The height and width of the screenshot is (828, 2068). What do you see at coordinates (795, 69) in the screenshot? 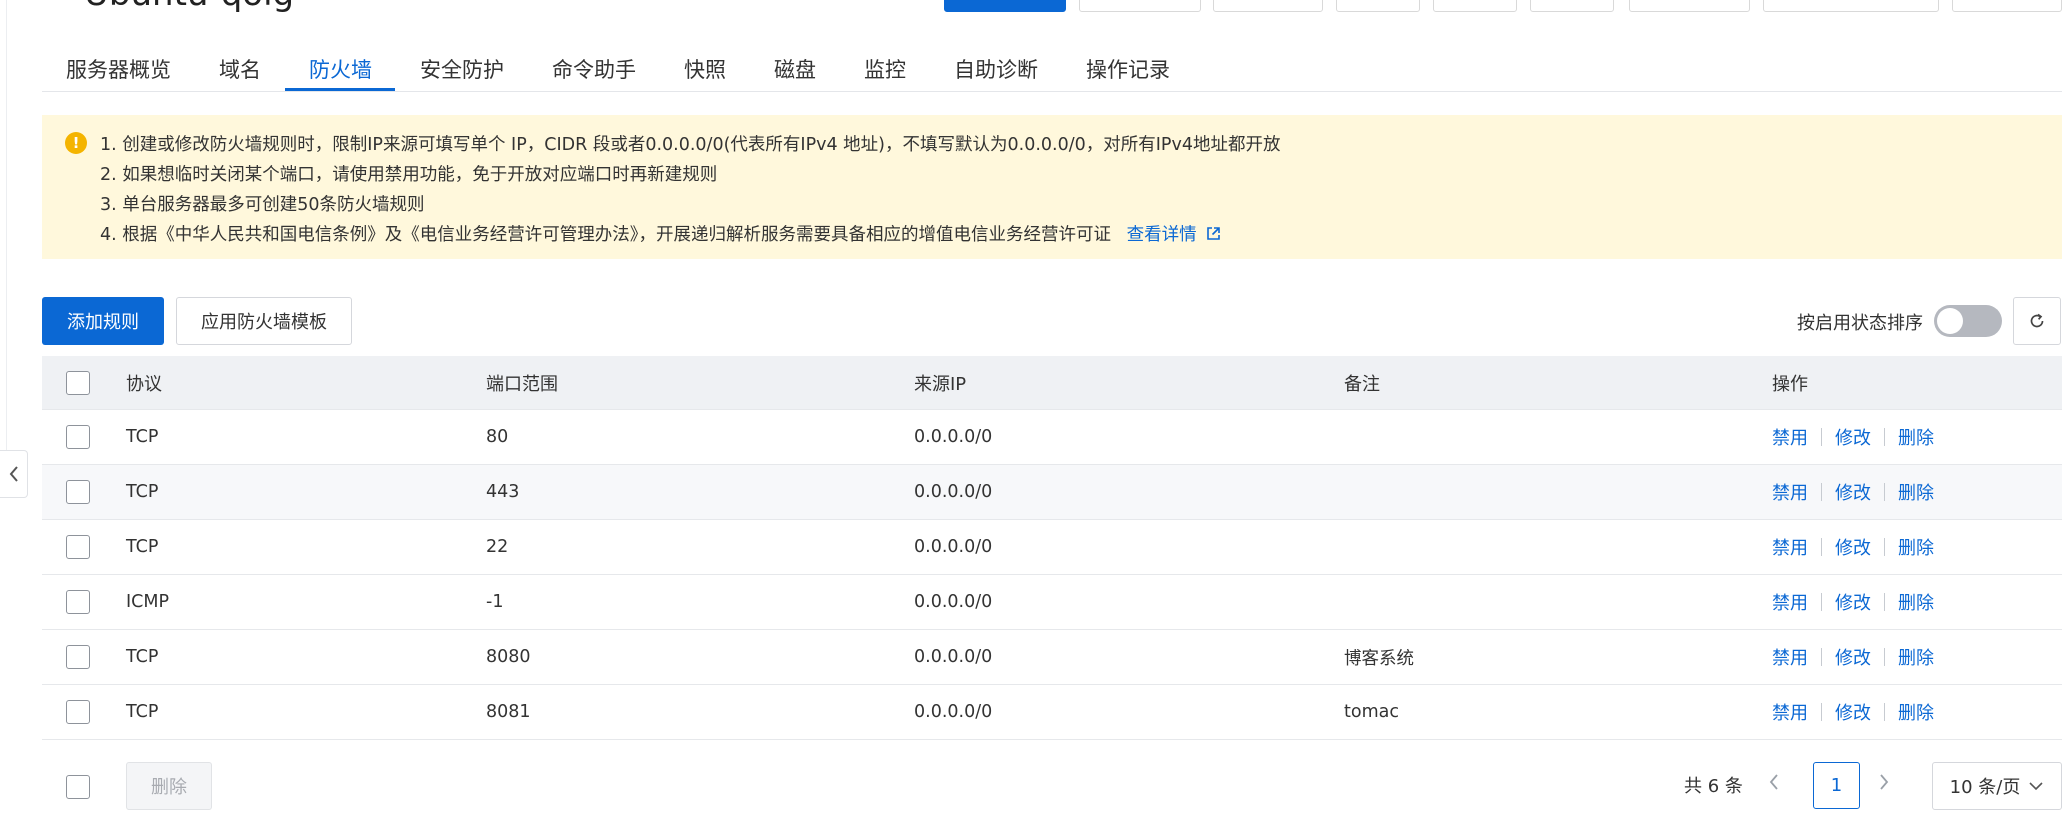
I see `tab-disk: 磁盘` at bounding box center [795, 69].